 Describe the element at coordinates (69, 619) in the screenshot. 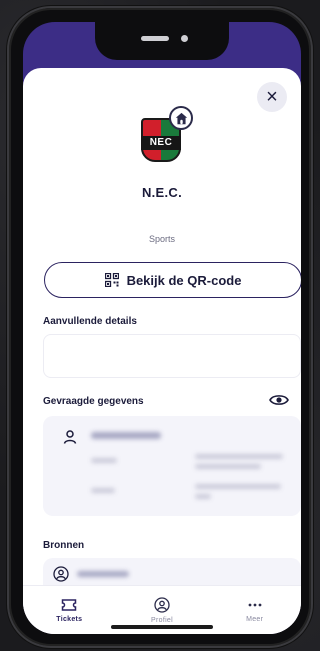

I see `tab-tickets-label: Tickets` at that location.